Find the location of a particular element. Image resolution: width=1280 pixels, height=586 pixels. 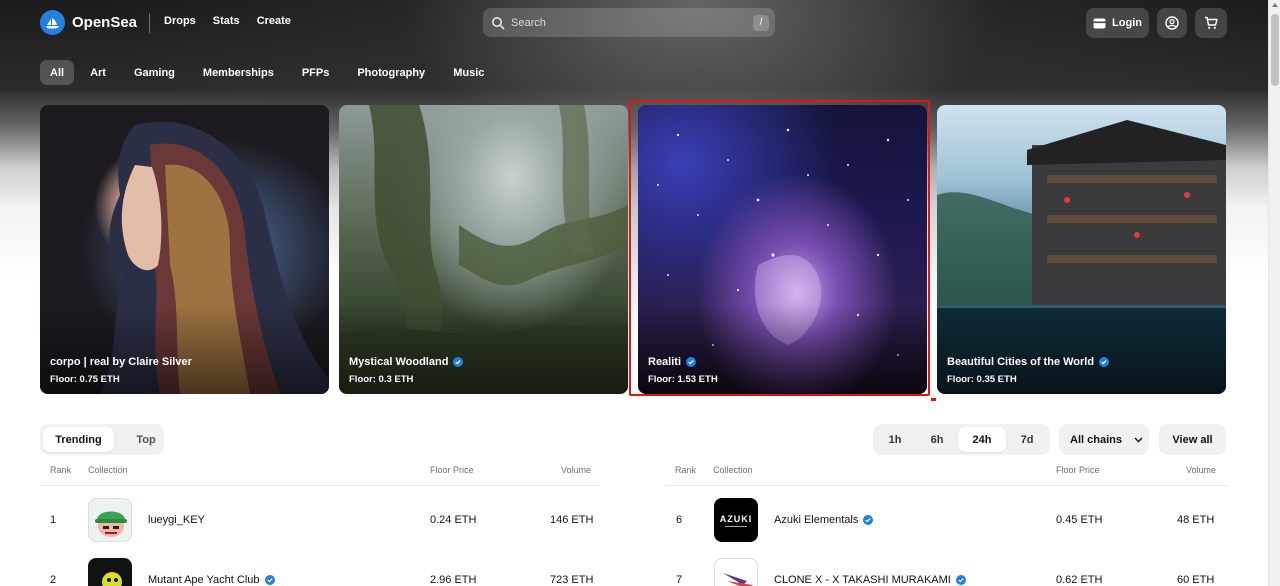

azuki-logo-text: AZUKI is located at coordinates (736, 518).